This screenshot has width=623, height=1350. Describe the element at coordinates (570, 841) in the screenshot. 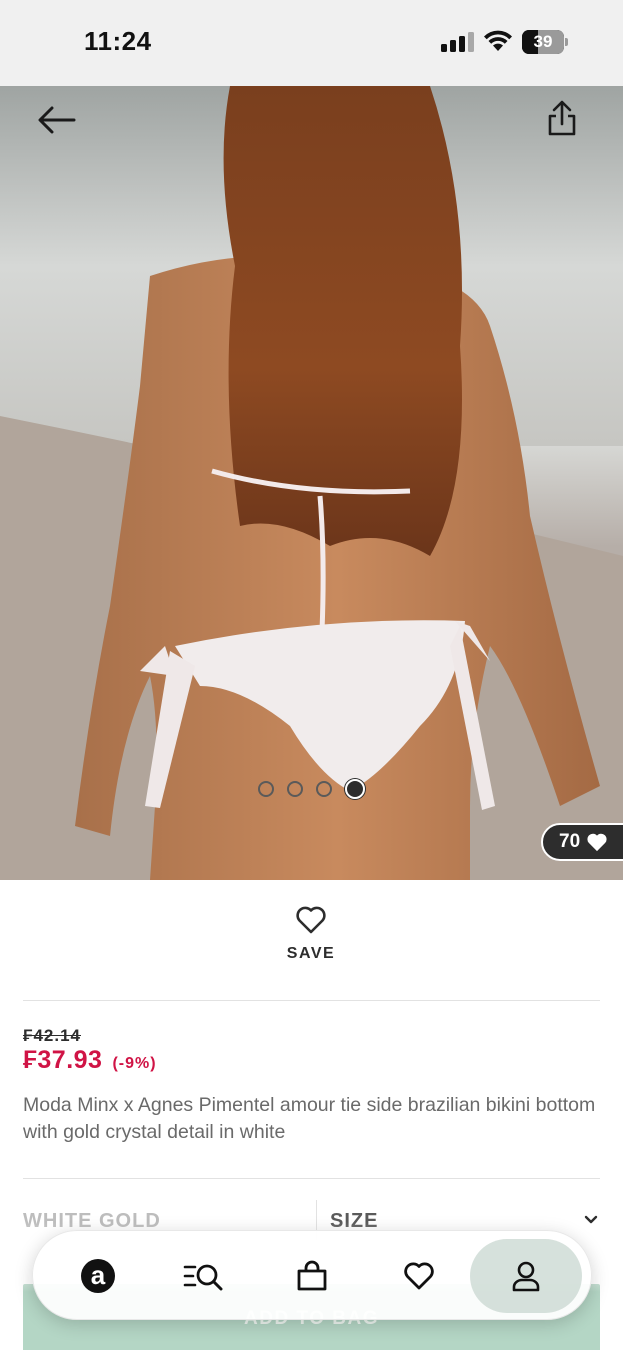

I see `likes-count: 70` at that location.